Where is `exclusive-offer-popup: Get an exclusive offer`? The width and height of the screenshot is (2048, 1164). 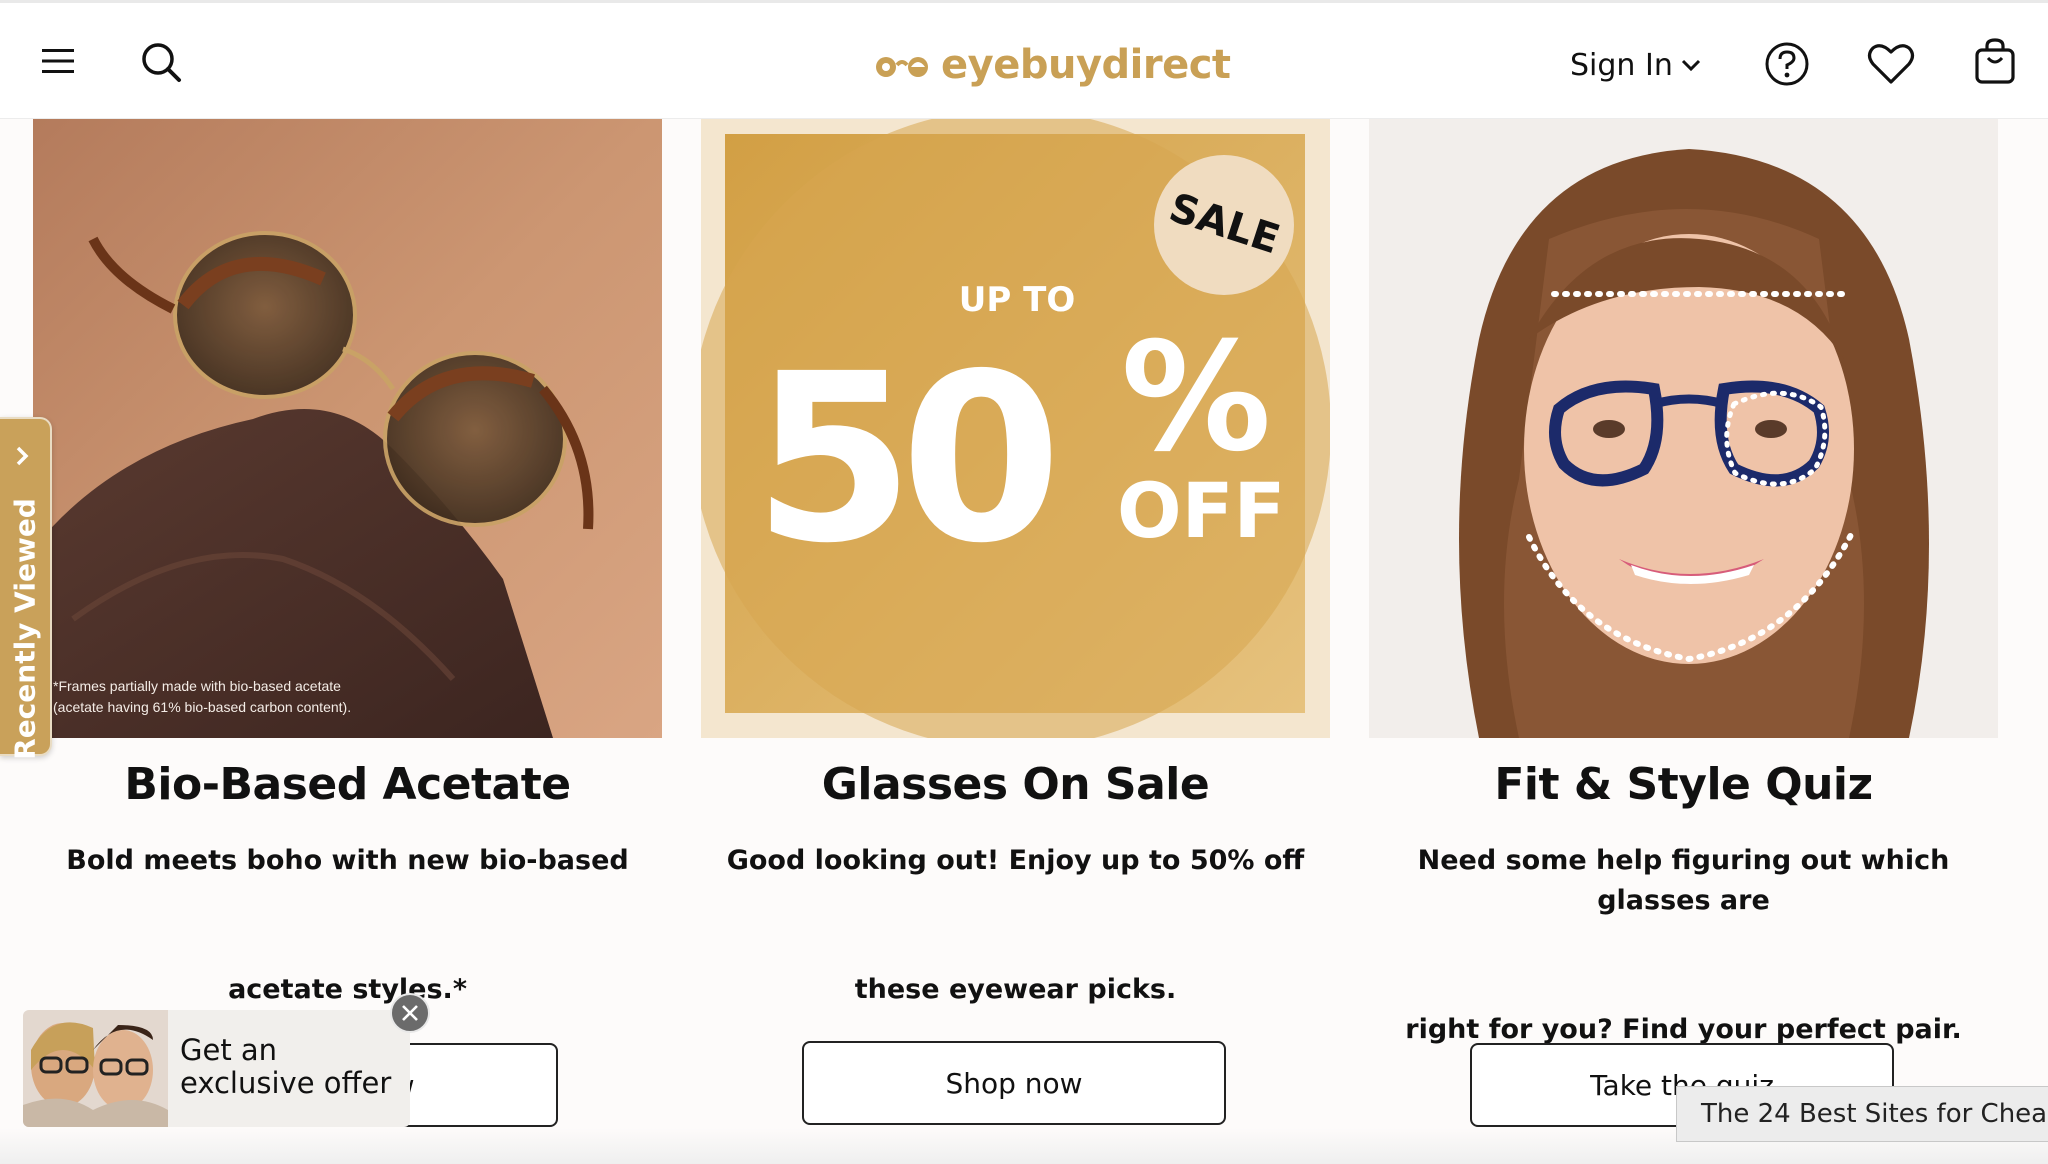
exclusive-offer-popup: Get an exclusive offer is located at coordinates (226, 1060).